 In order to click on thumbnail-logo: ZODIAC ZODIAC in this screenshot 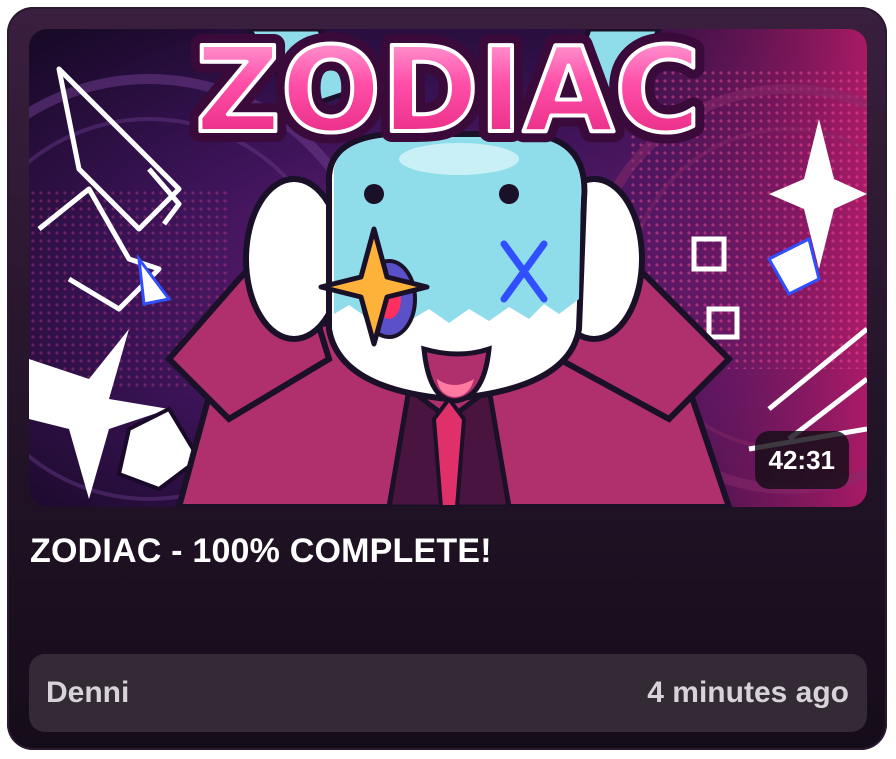, I will do `click(448, 99)`.